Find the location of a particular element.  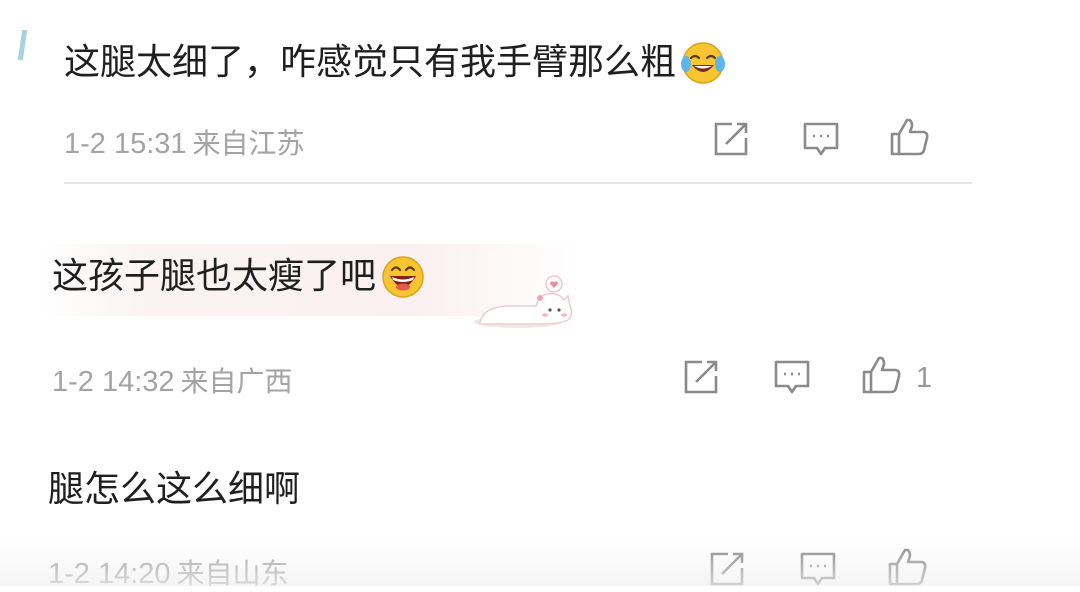

comment-meta: 1-2 15:31 来自江苏 is located at coordinates (184, 142).